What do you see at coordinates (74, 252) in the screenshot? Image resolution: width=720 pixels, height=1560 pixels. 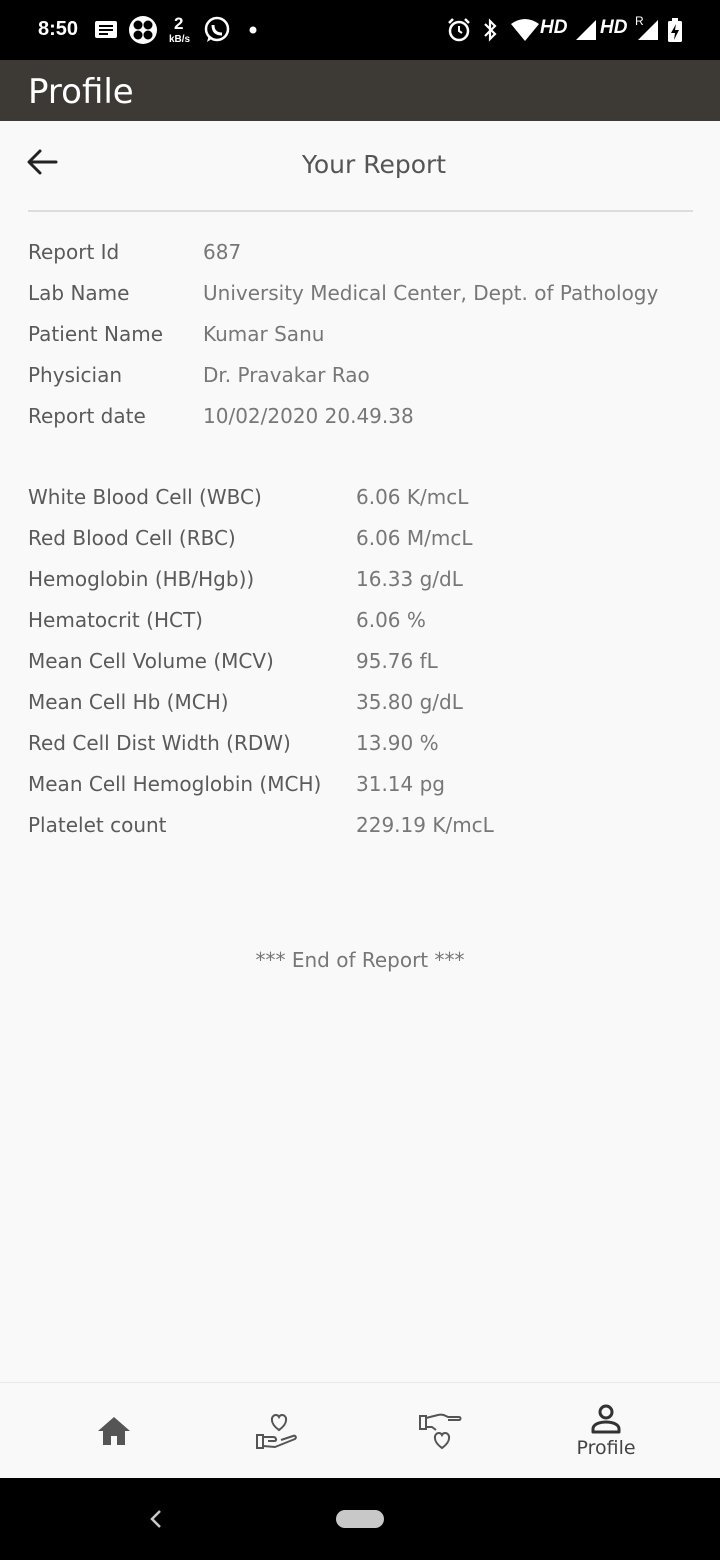 I see `info-label: Report Id` at bounding box center [74, 252].